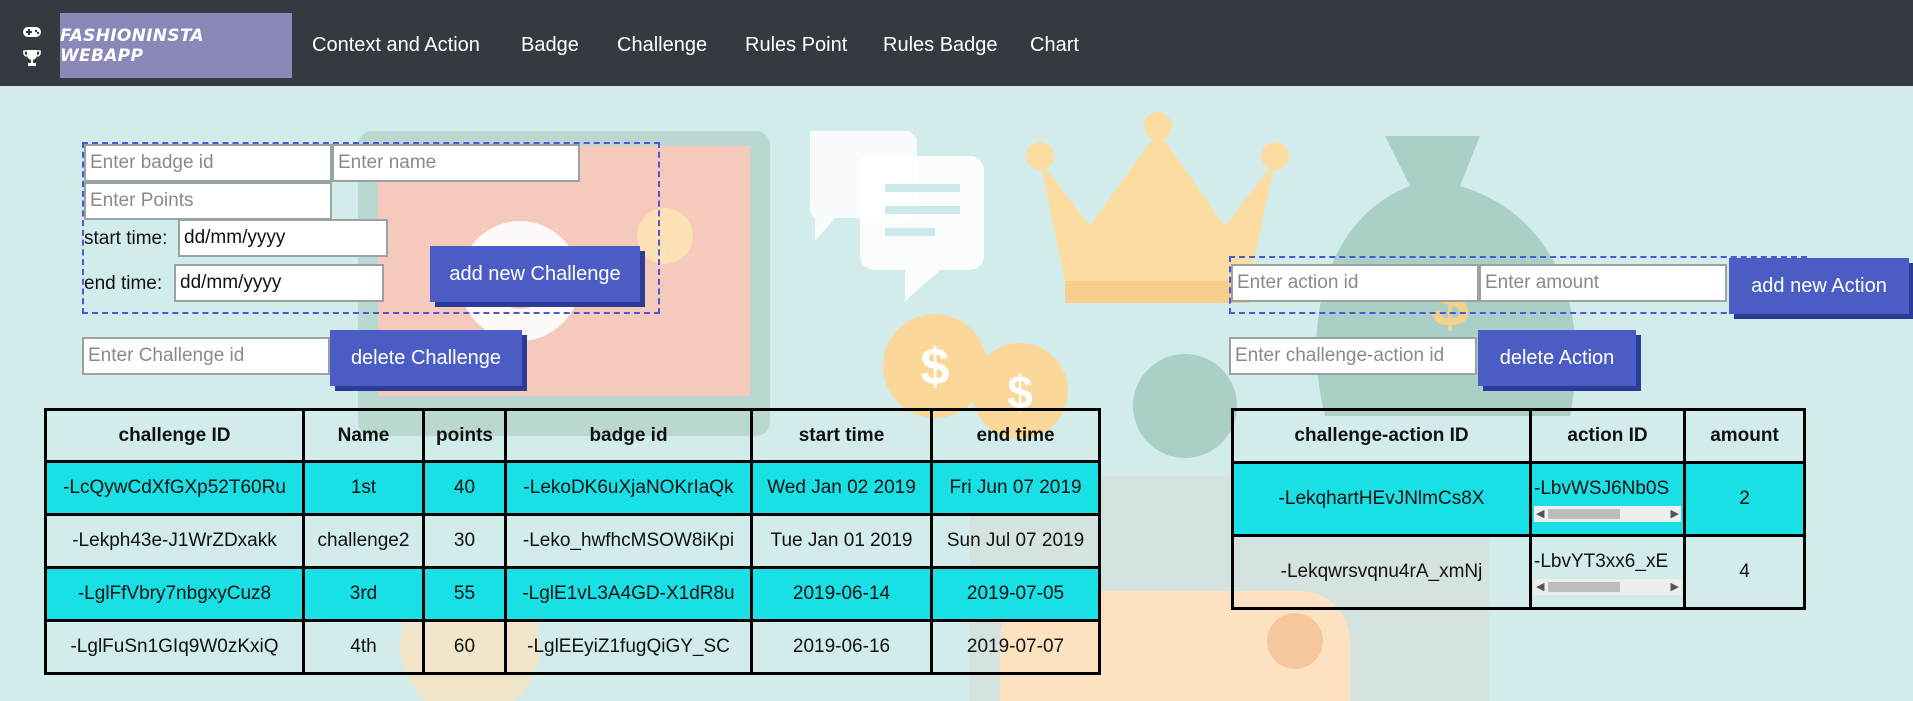  What do you see at coordinates (841, 647) in the screenshot?
I see `cell: 2019-06-16` at bounding box center [841, 647].